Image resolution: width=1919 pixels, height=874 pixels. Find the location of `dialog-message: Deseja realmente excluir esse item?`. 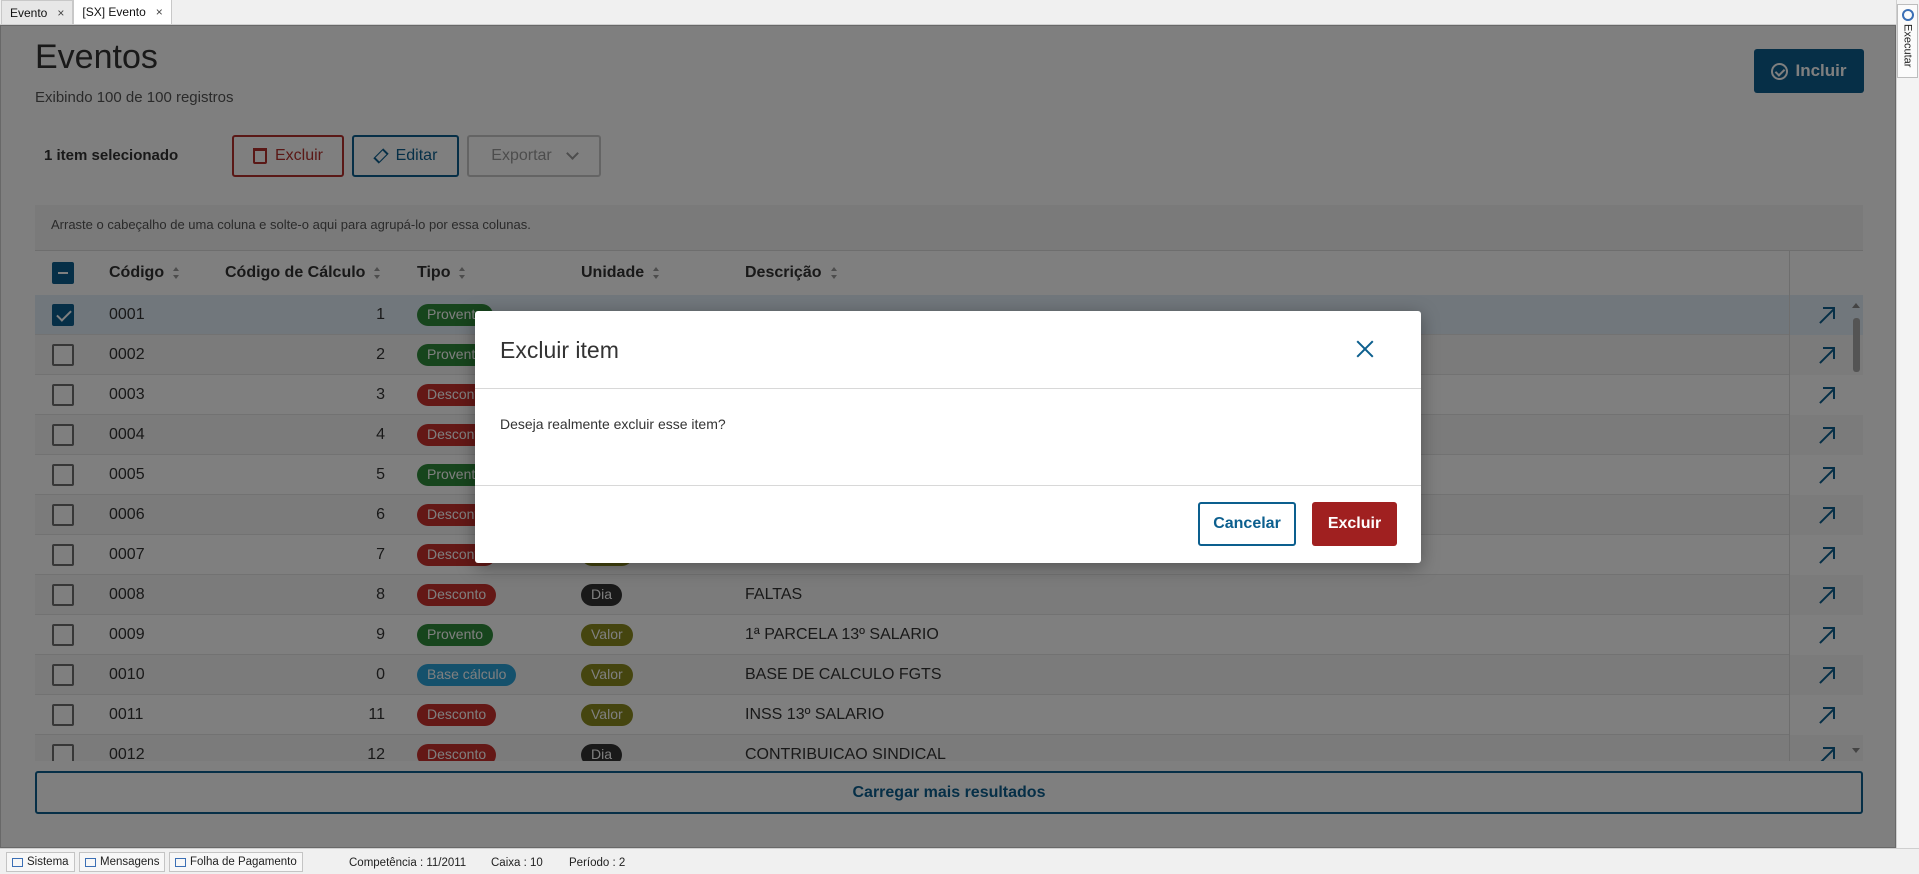

dialog-message: Deseja realmente excluir esse item? is located at coordinates (613, 424).